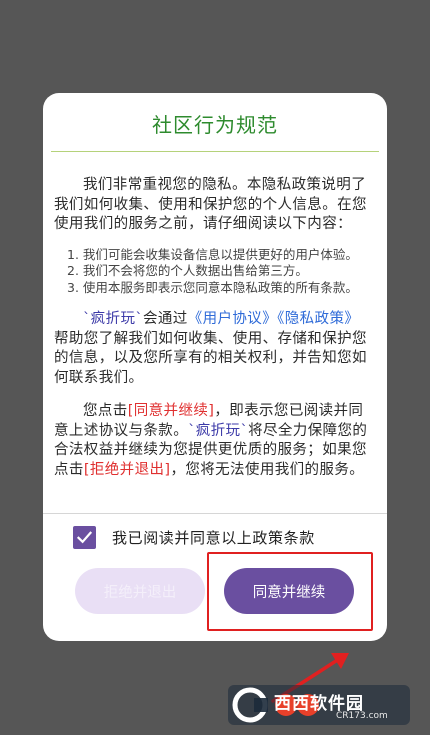 The width and height of the screenshot is (430, 735). Describe the element at coordinates (318, 319) in the screenshot. I see `privacy-policy-link: 《隐私政策》` at that location.